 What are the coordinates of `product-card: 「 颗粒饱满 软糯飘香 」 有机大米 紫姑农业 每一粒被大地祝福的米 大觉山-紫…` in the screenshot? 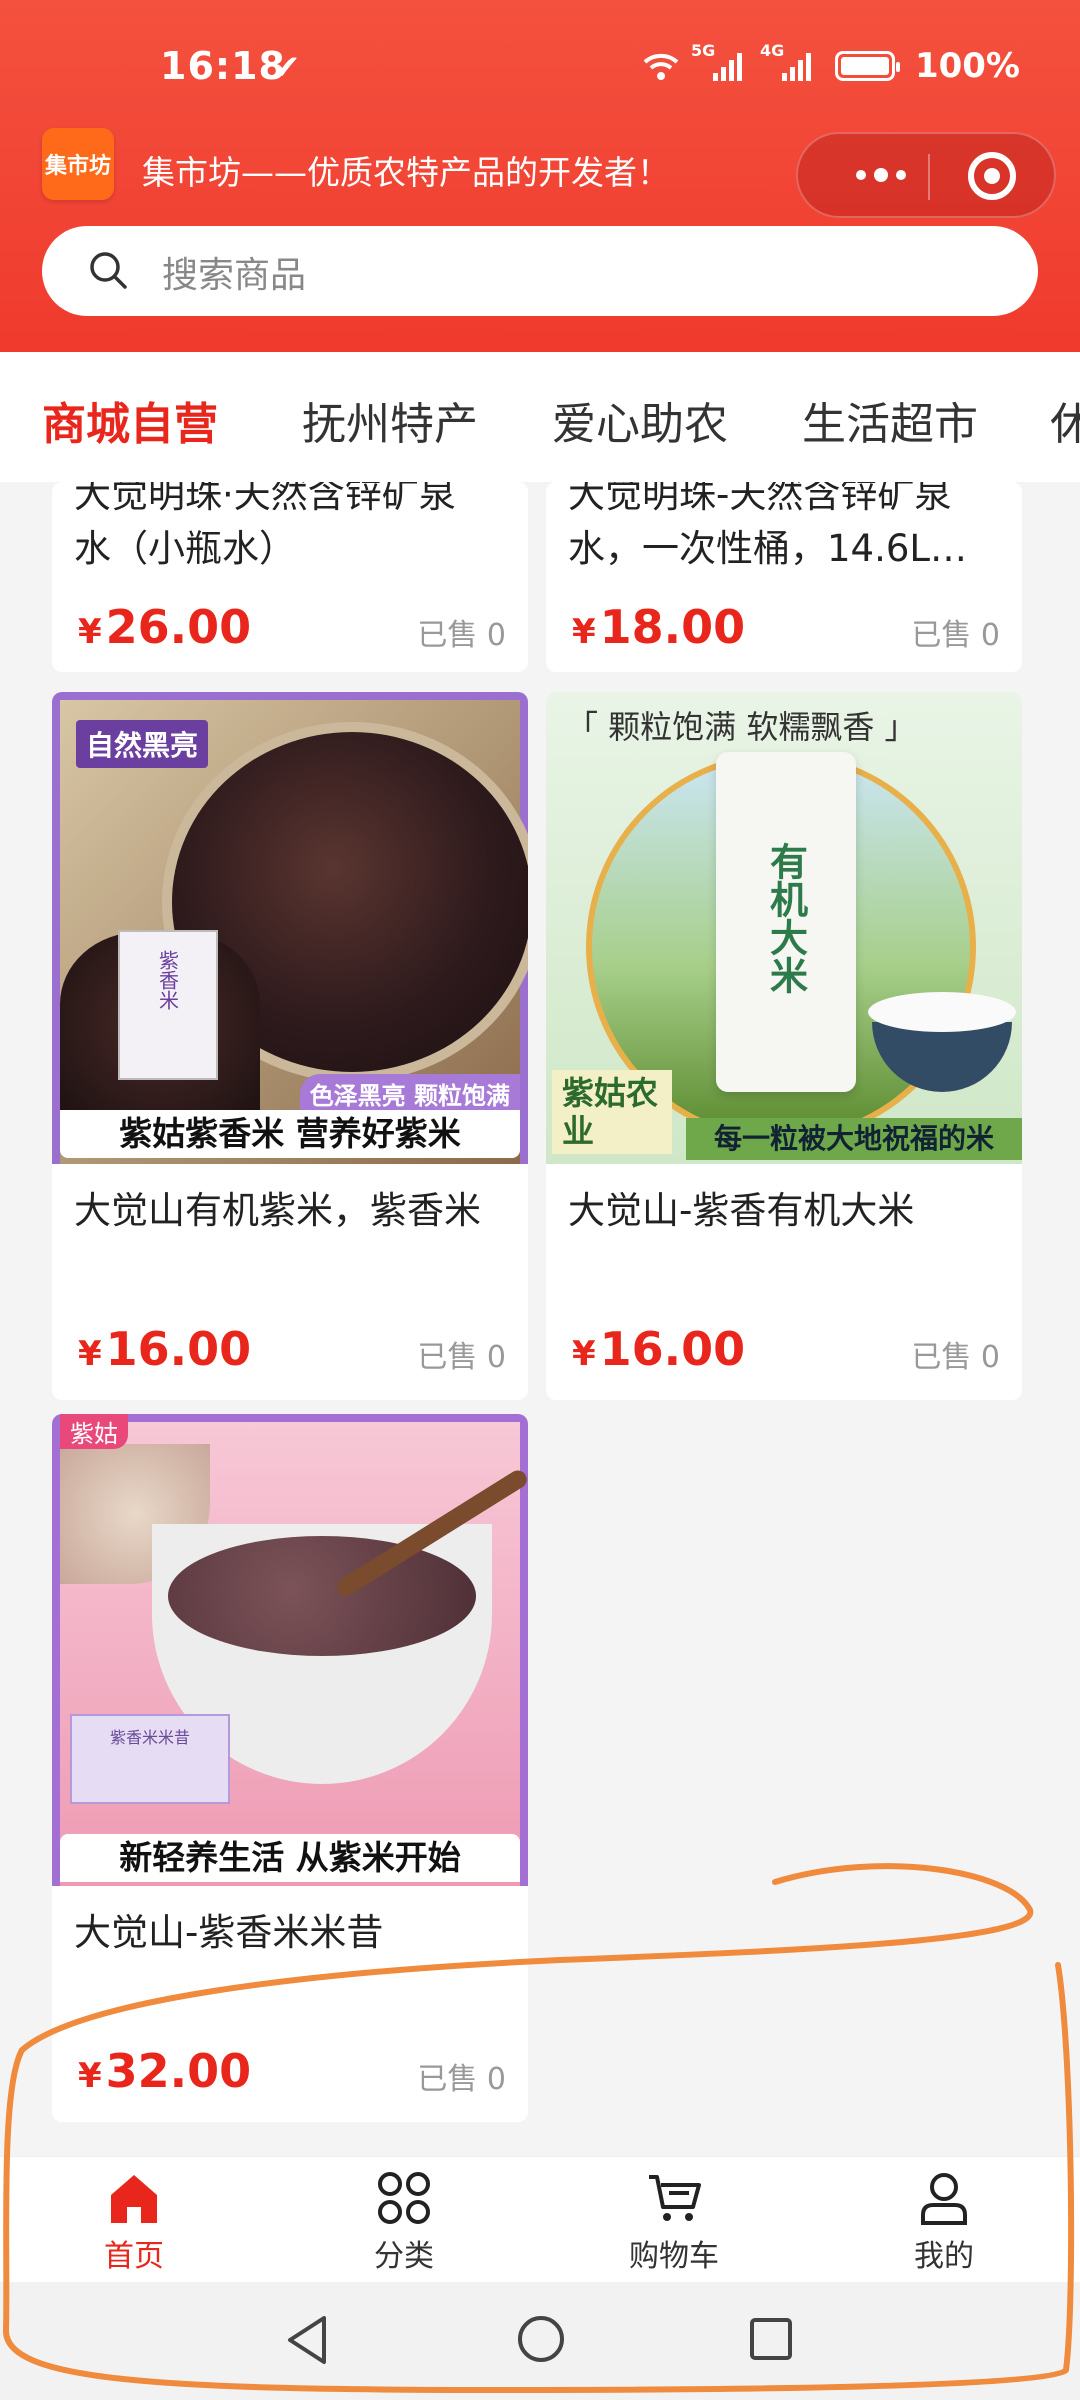 It's located at (784, 1046).